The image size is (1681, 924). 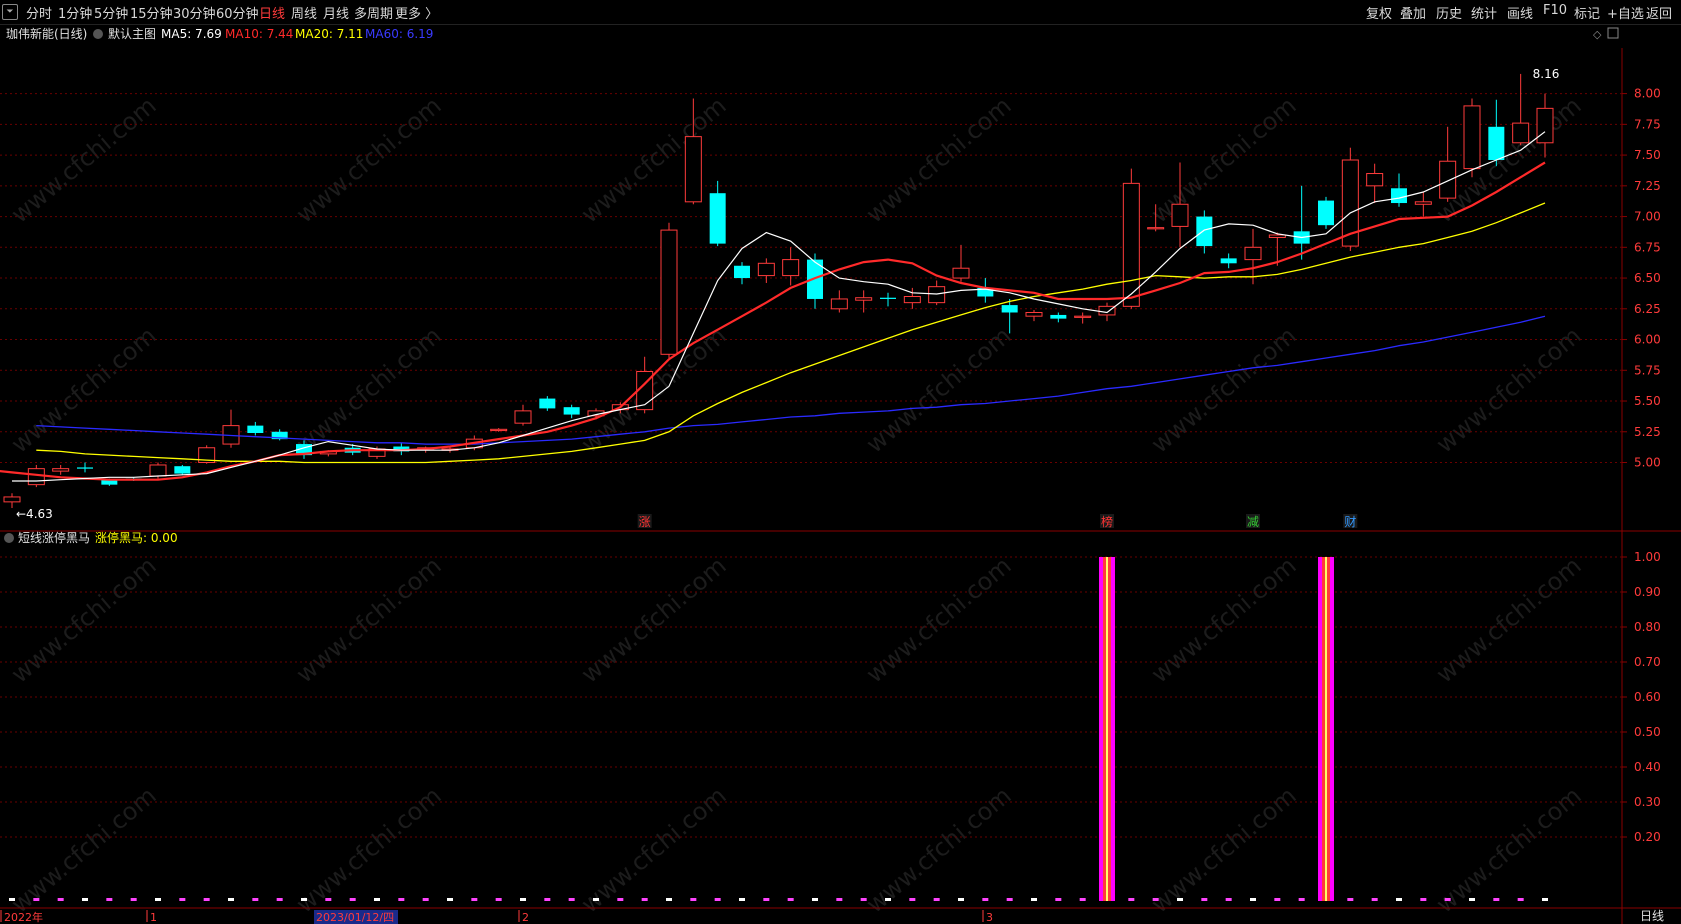 I want to click on tab-minute: 分时, so click(x=39, y=12).